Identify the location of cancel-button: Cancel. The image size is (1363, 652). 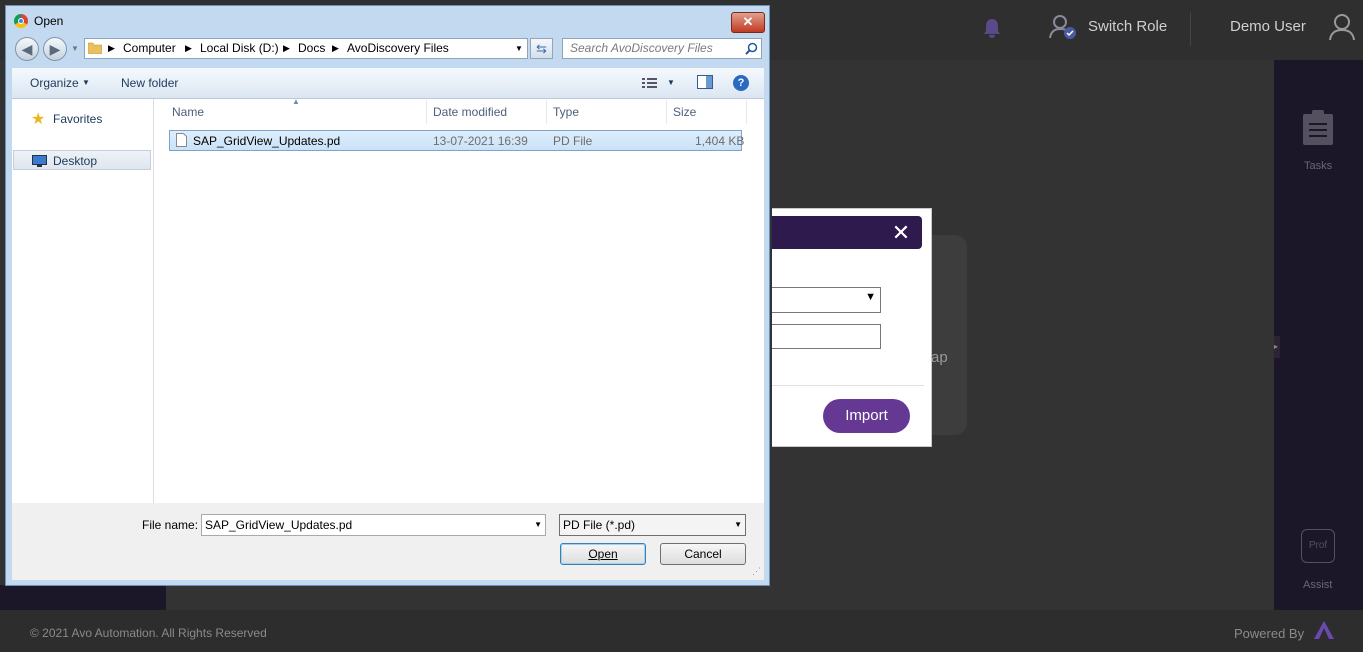
(703, 554).